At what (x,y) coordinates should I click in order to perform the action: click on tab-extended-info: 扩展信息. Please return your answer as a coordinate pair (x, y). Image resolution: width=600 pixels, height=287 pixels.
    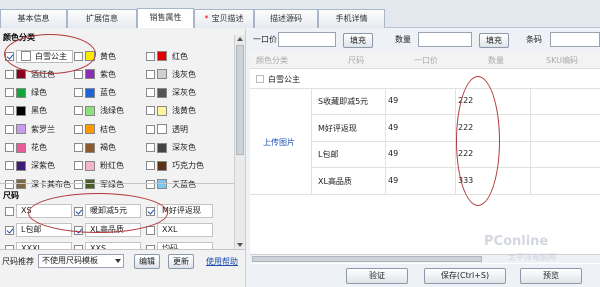
    Looking at the image, I should click on (102, 18).